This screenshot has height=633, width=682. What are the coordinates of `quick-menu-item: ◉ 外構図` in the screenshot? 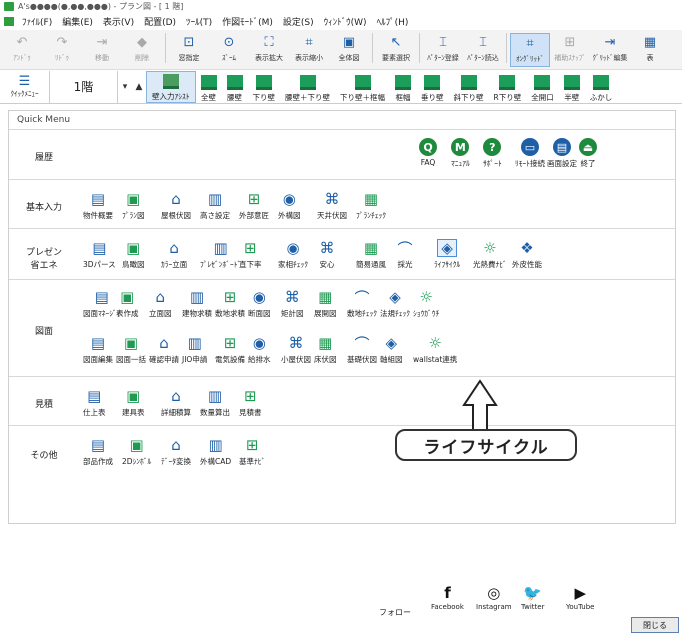 It's located at (289, 205).